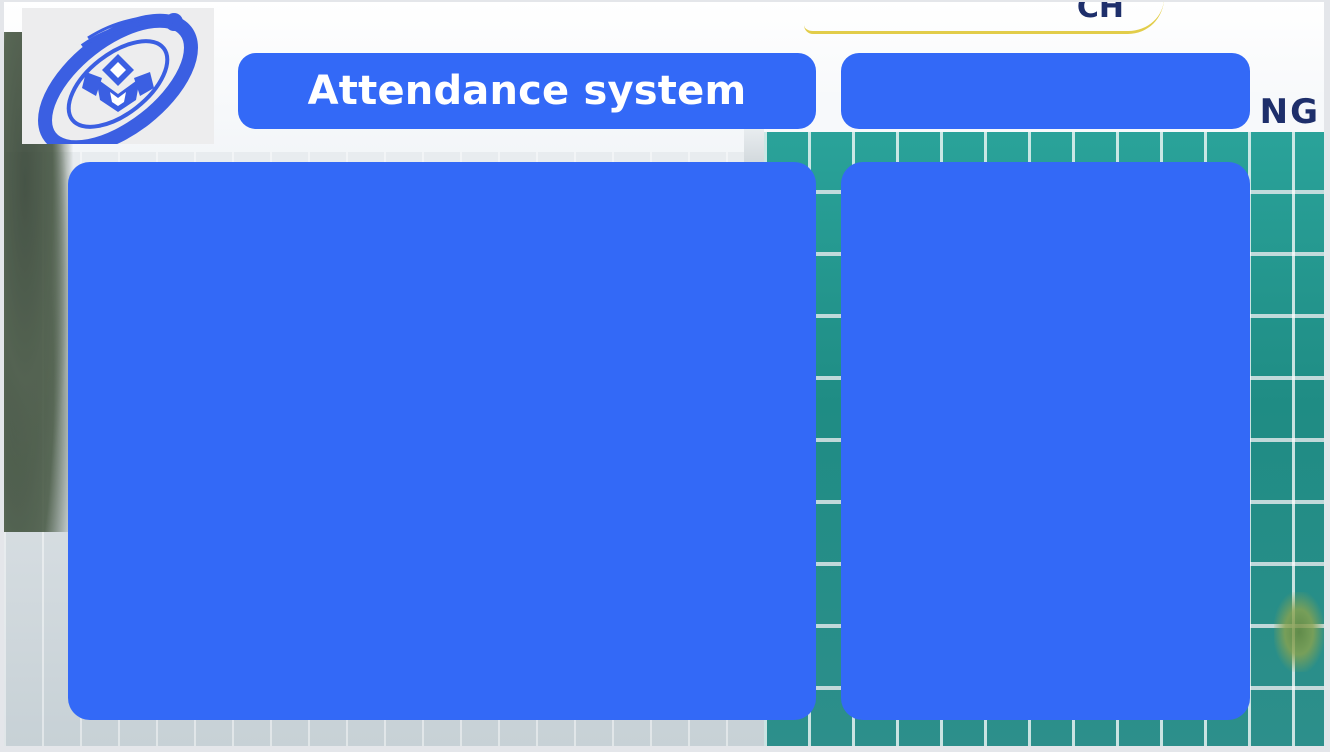 This screenshot has width=1330, height=752. Describe the element at coordinates (984, 18) in the screenshot. I see `background-script-lettering: CH` at that location.